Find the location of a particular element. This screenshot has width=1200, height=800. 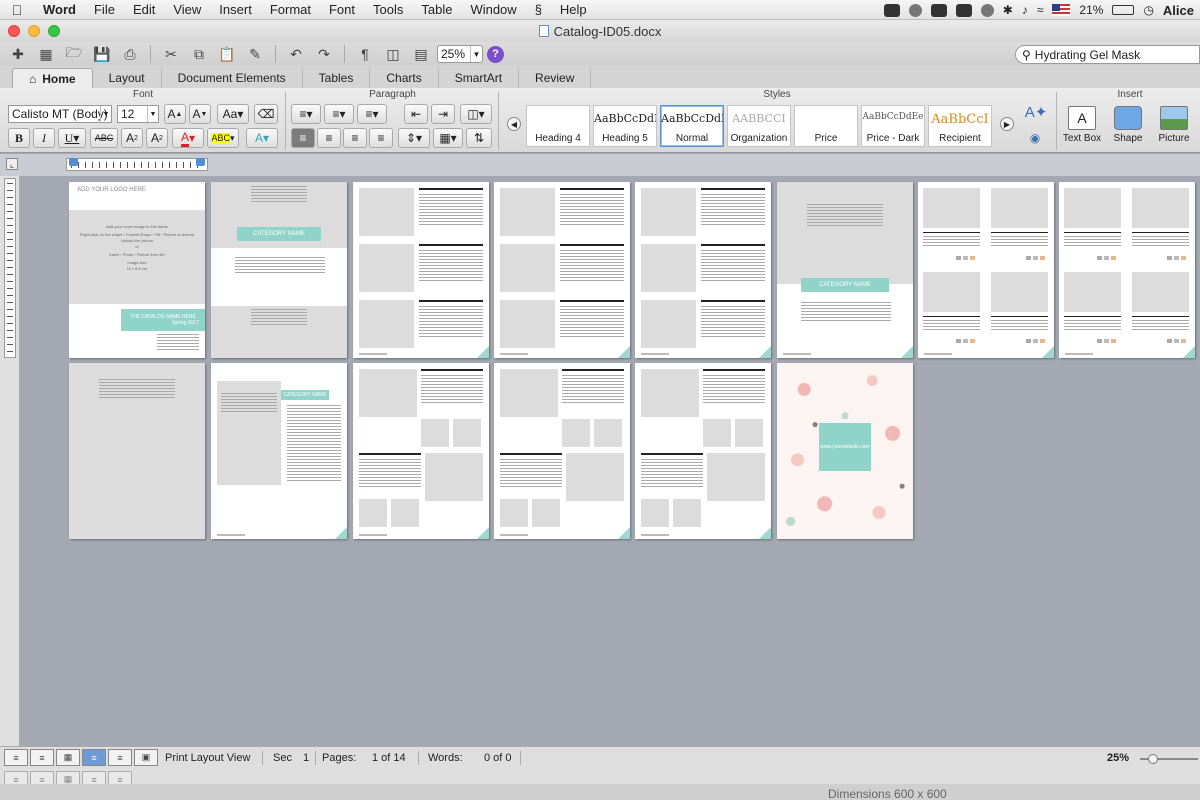

tab-layout: Layout is located at coordinates (127, 78).